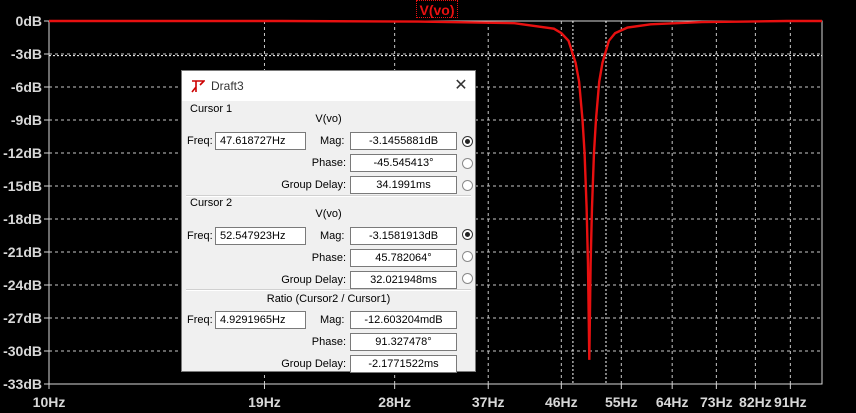  Describe the element at coordinates (313, 185) in the screenshot. I see `cursor1-group-delay-label: Group Delay:` at that location.